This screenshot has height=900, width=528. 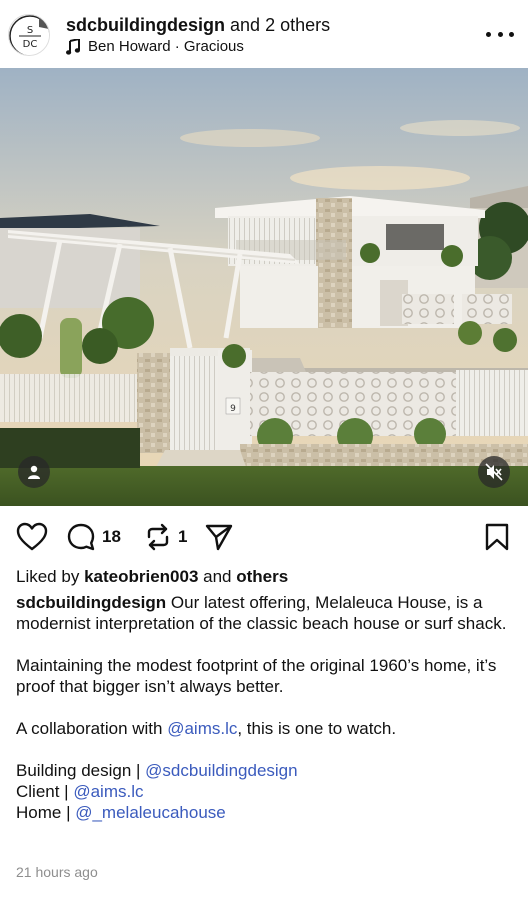 I want to click on post-timestamp: 21 hours ago, so click(x=57, y=872).